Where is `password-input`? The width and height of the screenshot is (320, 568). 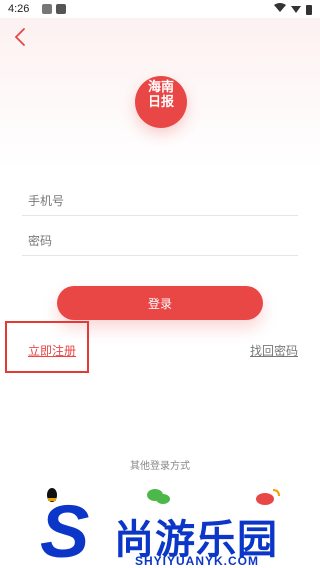 password-input is located at coordinates (160, 240).